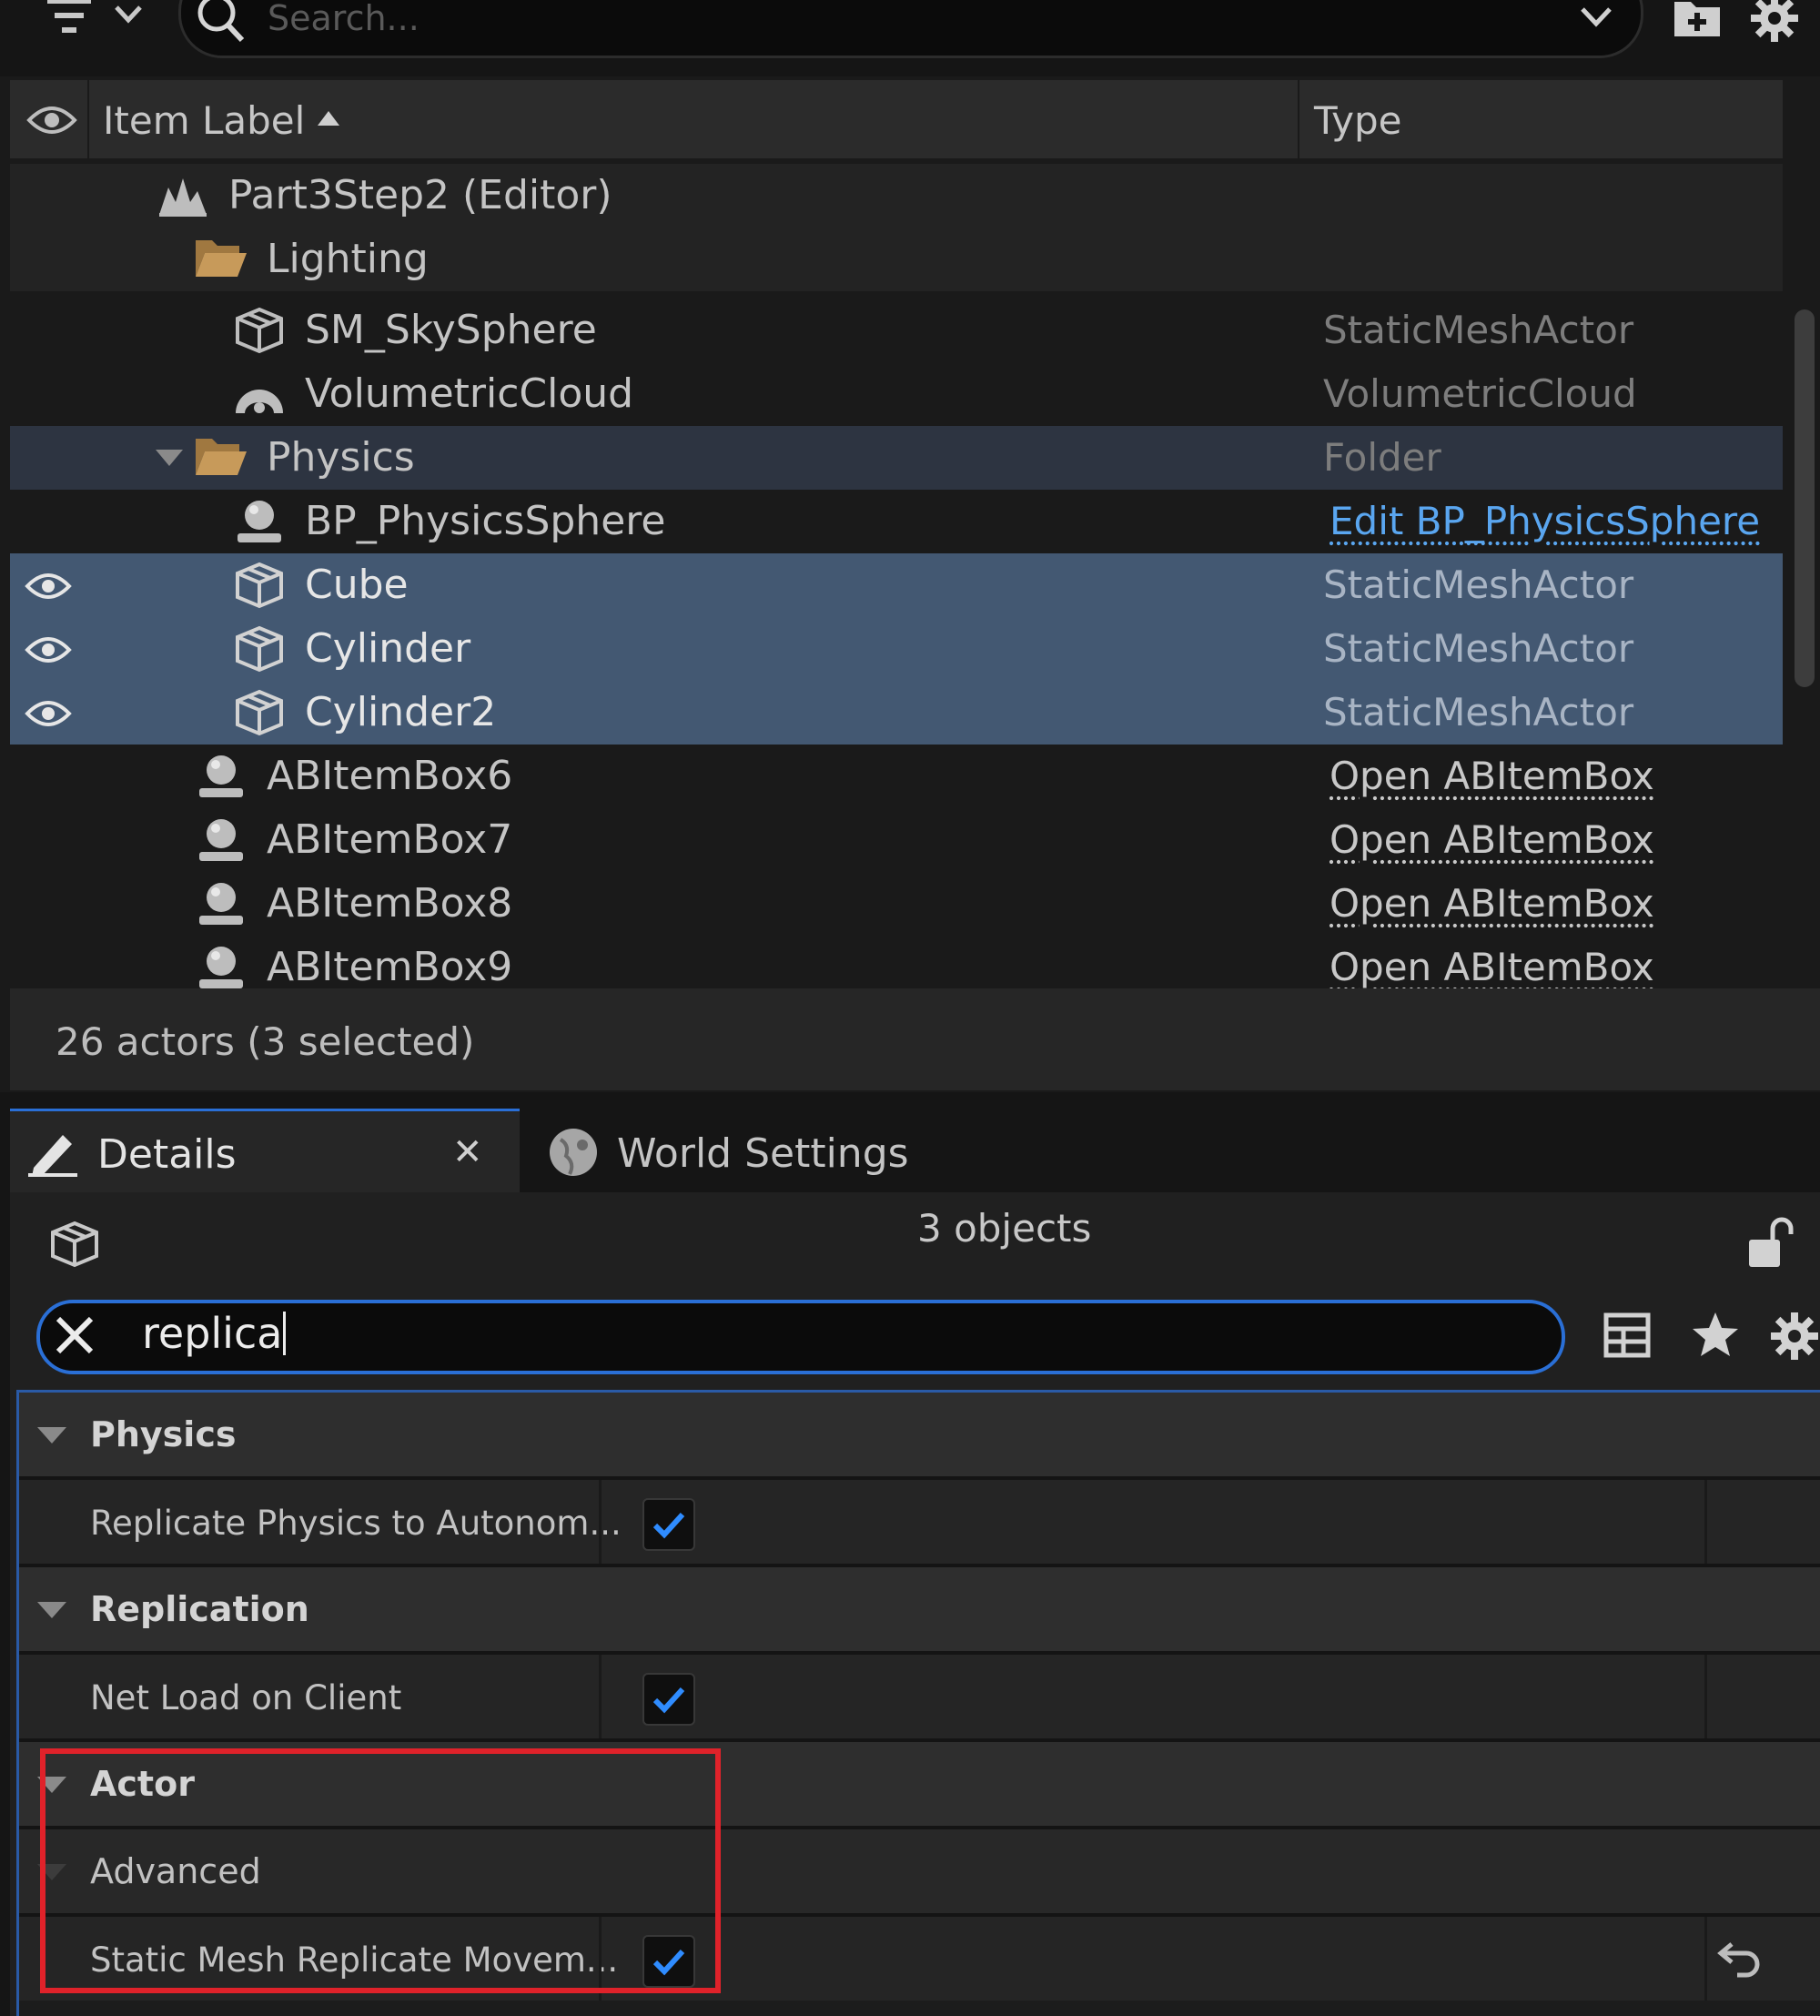 This screenshot has width=1820, height=2016. What do you see at coordinates (357, 585) in the screenshot?
I see `tree-row-label: Cube` at bounding box center [357, 585].